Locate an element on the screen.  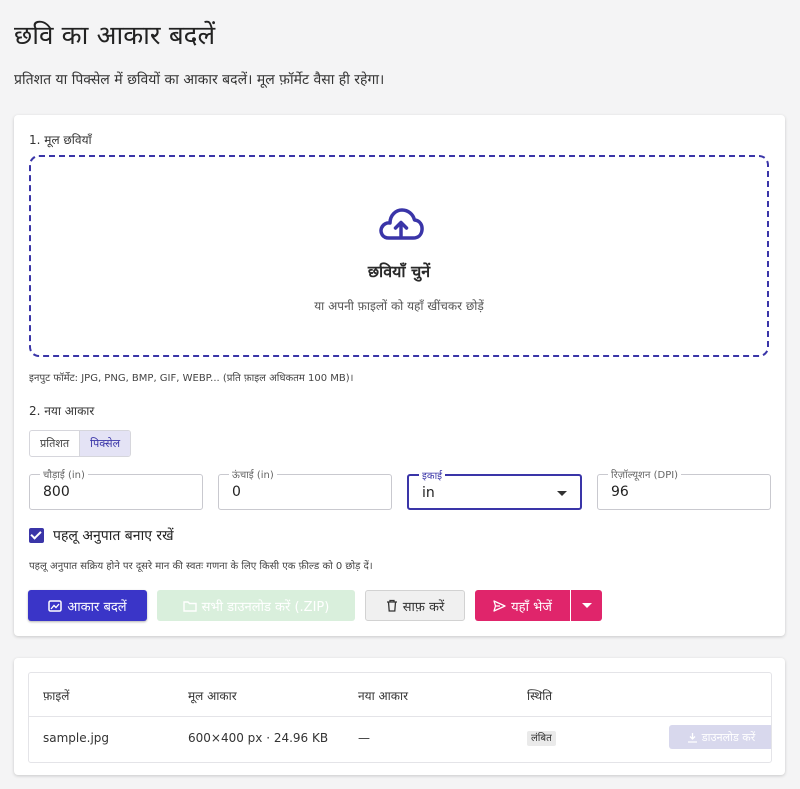
table-header: फ़ाइलें मूल आकार नया आकार स्थिति is located at coordinates (400, 695).